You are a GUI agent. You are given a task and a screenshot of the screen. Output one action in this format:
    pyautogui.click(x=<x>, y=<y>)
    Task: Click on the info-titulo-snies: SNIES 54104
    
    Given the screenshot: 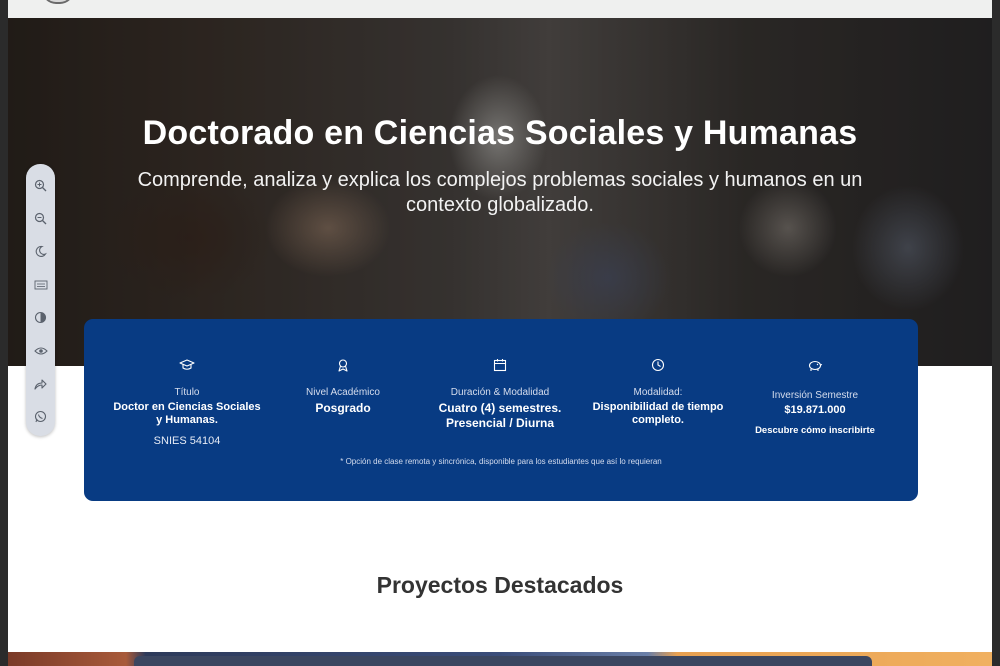 What is the action you would take?
    pyautogui.click(x=187, y=441)
    